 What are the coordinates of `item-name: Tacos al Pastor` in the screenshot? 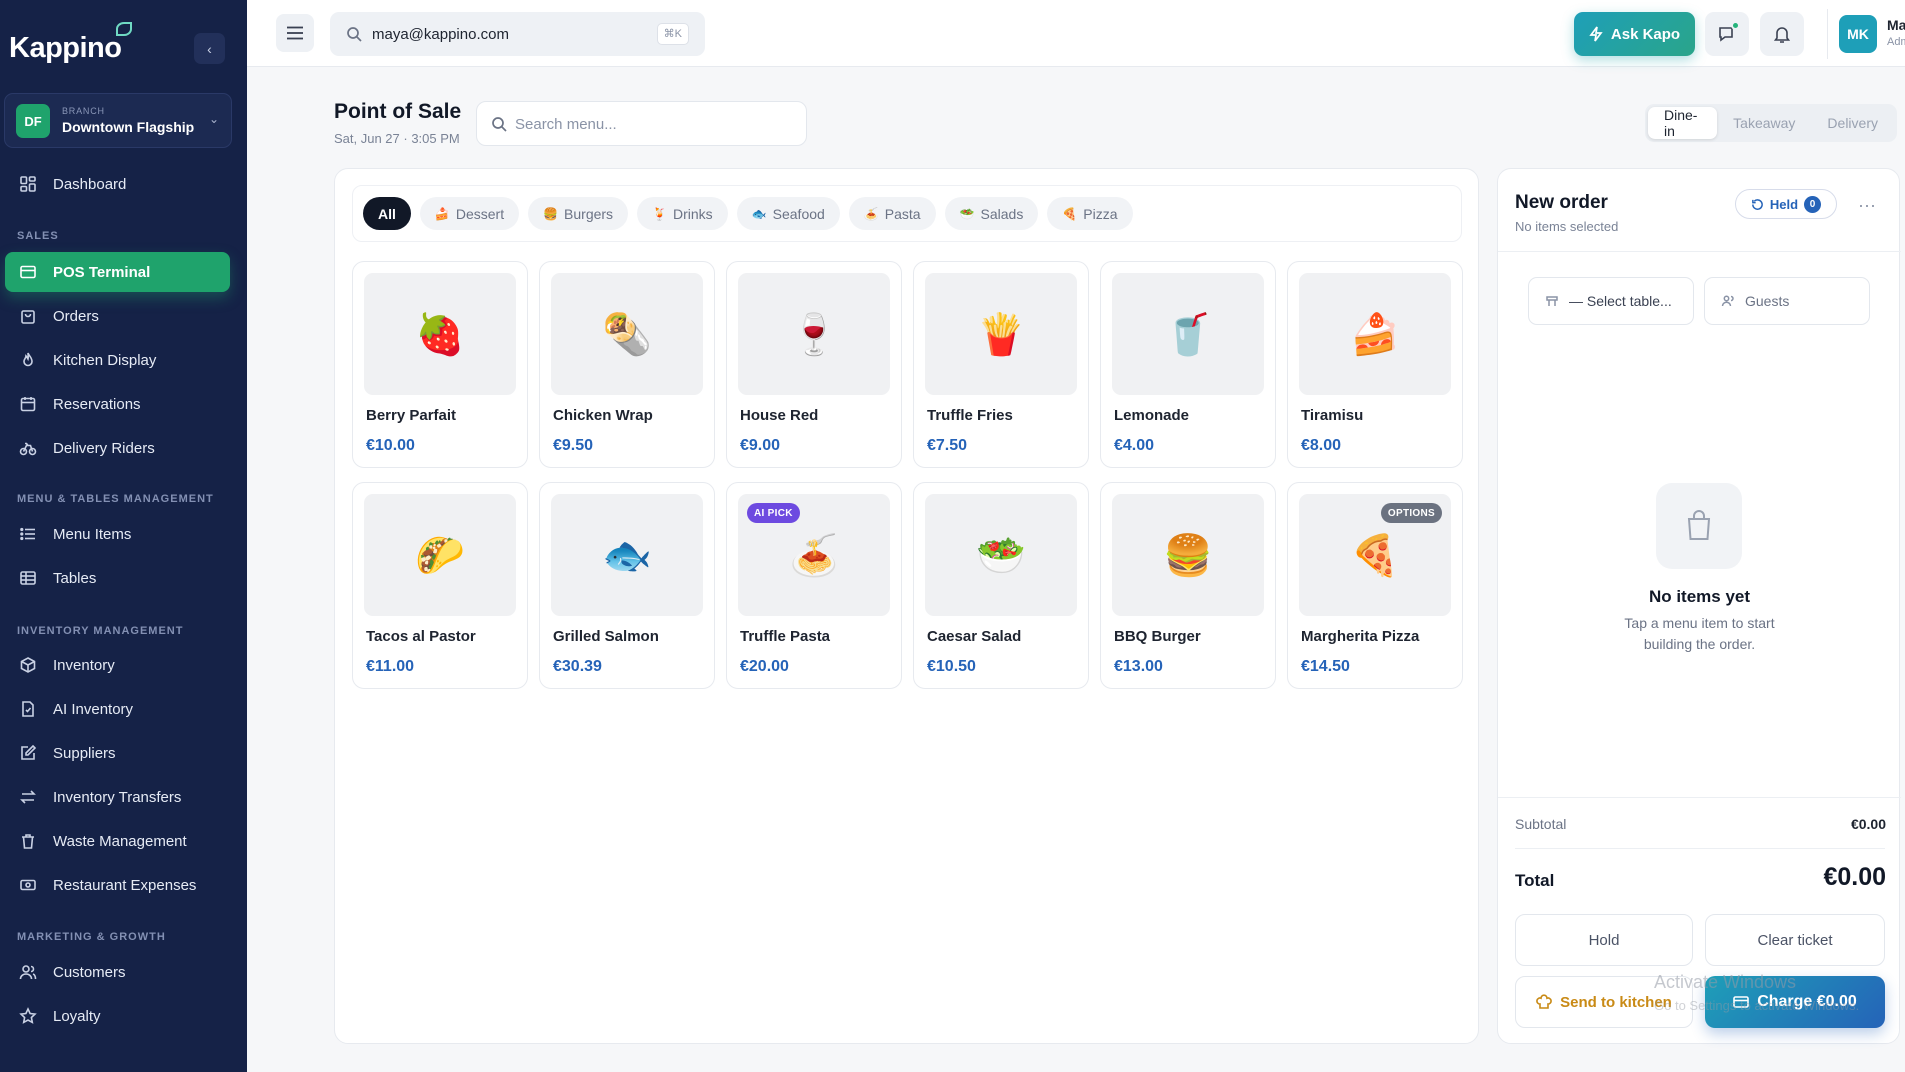 It's located at (421, 636).